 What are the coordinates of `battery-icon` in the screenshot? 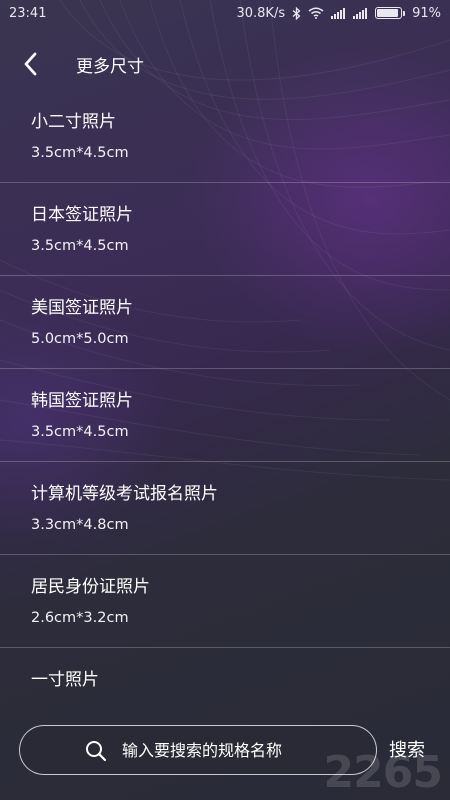 It's located at (390, 13).